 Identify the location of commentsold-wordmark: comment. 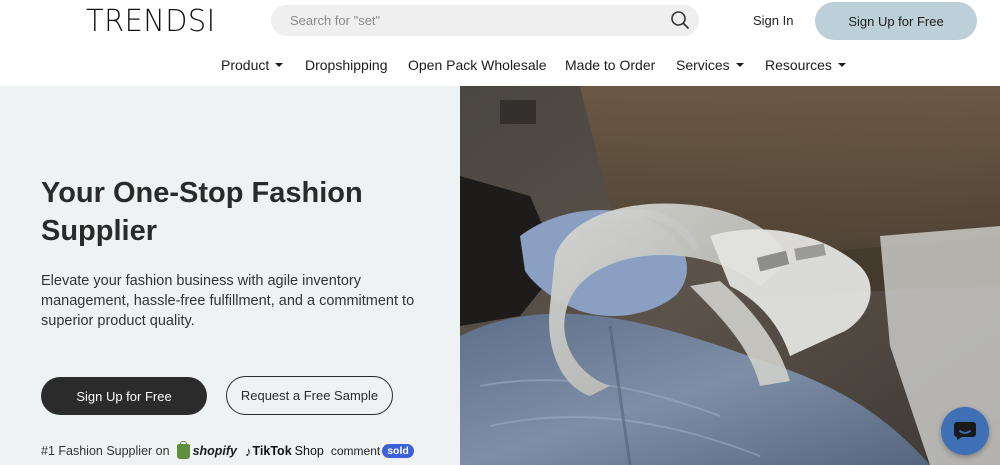
(355, 451).